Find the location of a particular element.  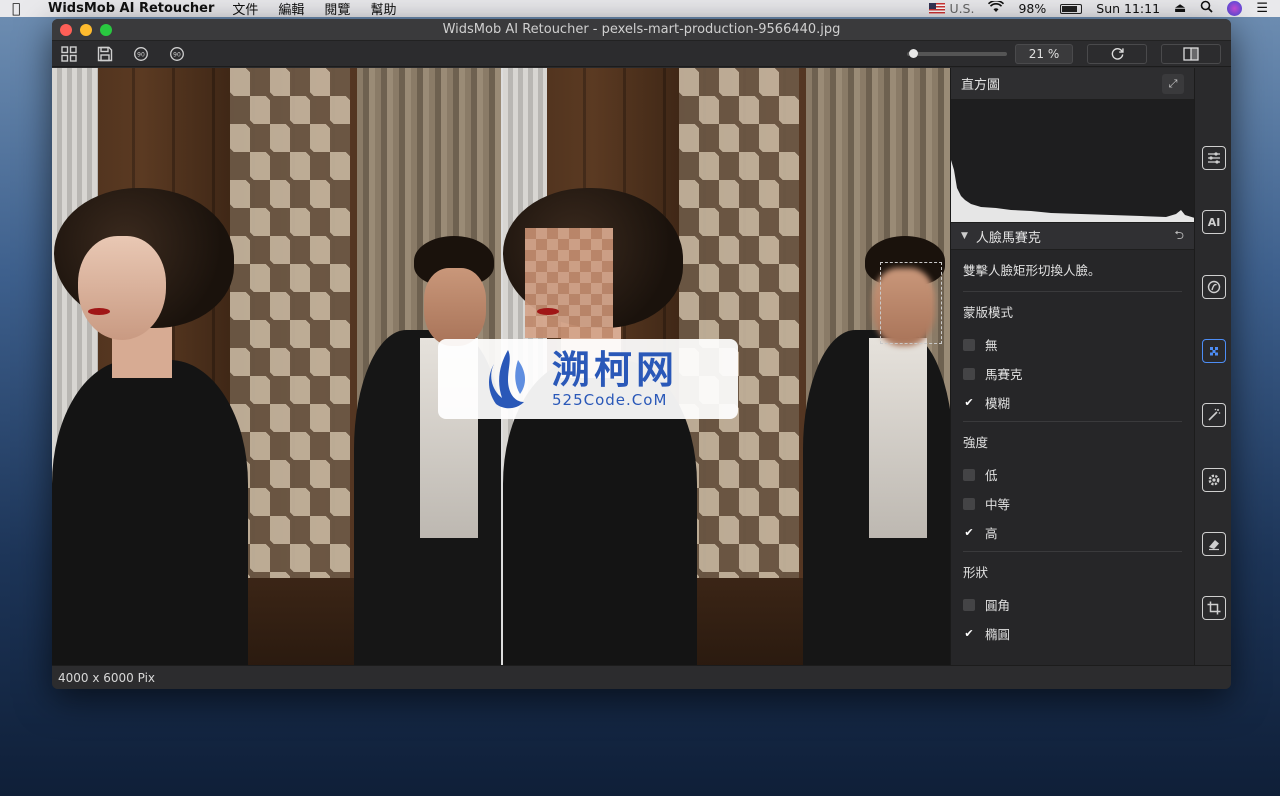

intensity-high-option: ✔ 高 is located at coordinates (1072, 532).